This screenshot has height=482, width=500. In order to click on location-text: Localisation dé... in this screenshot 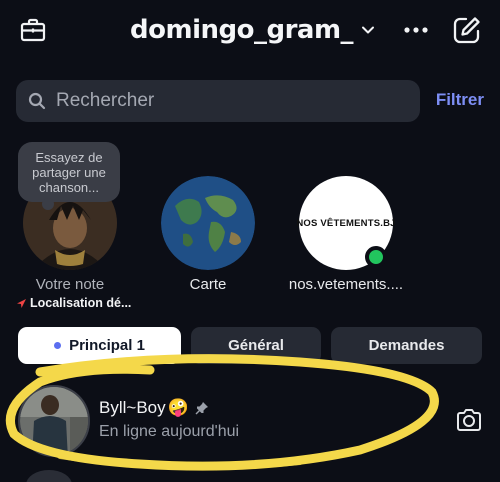, I will do `click(81, 303)`.